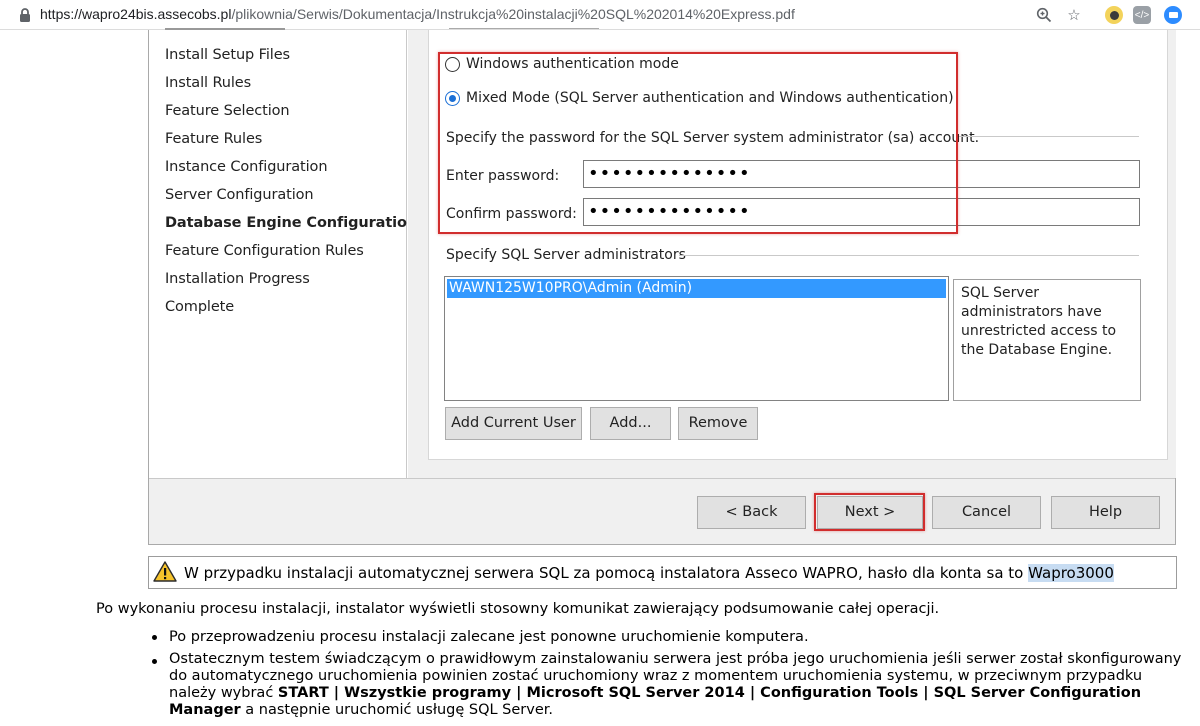 The image size is (1200, 726). What do you see at coordinates (986, 512) in the screenshot?
I see `cancel-button: Cancel` at bounding box center [986, 512].